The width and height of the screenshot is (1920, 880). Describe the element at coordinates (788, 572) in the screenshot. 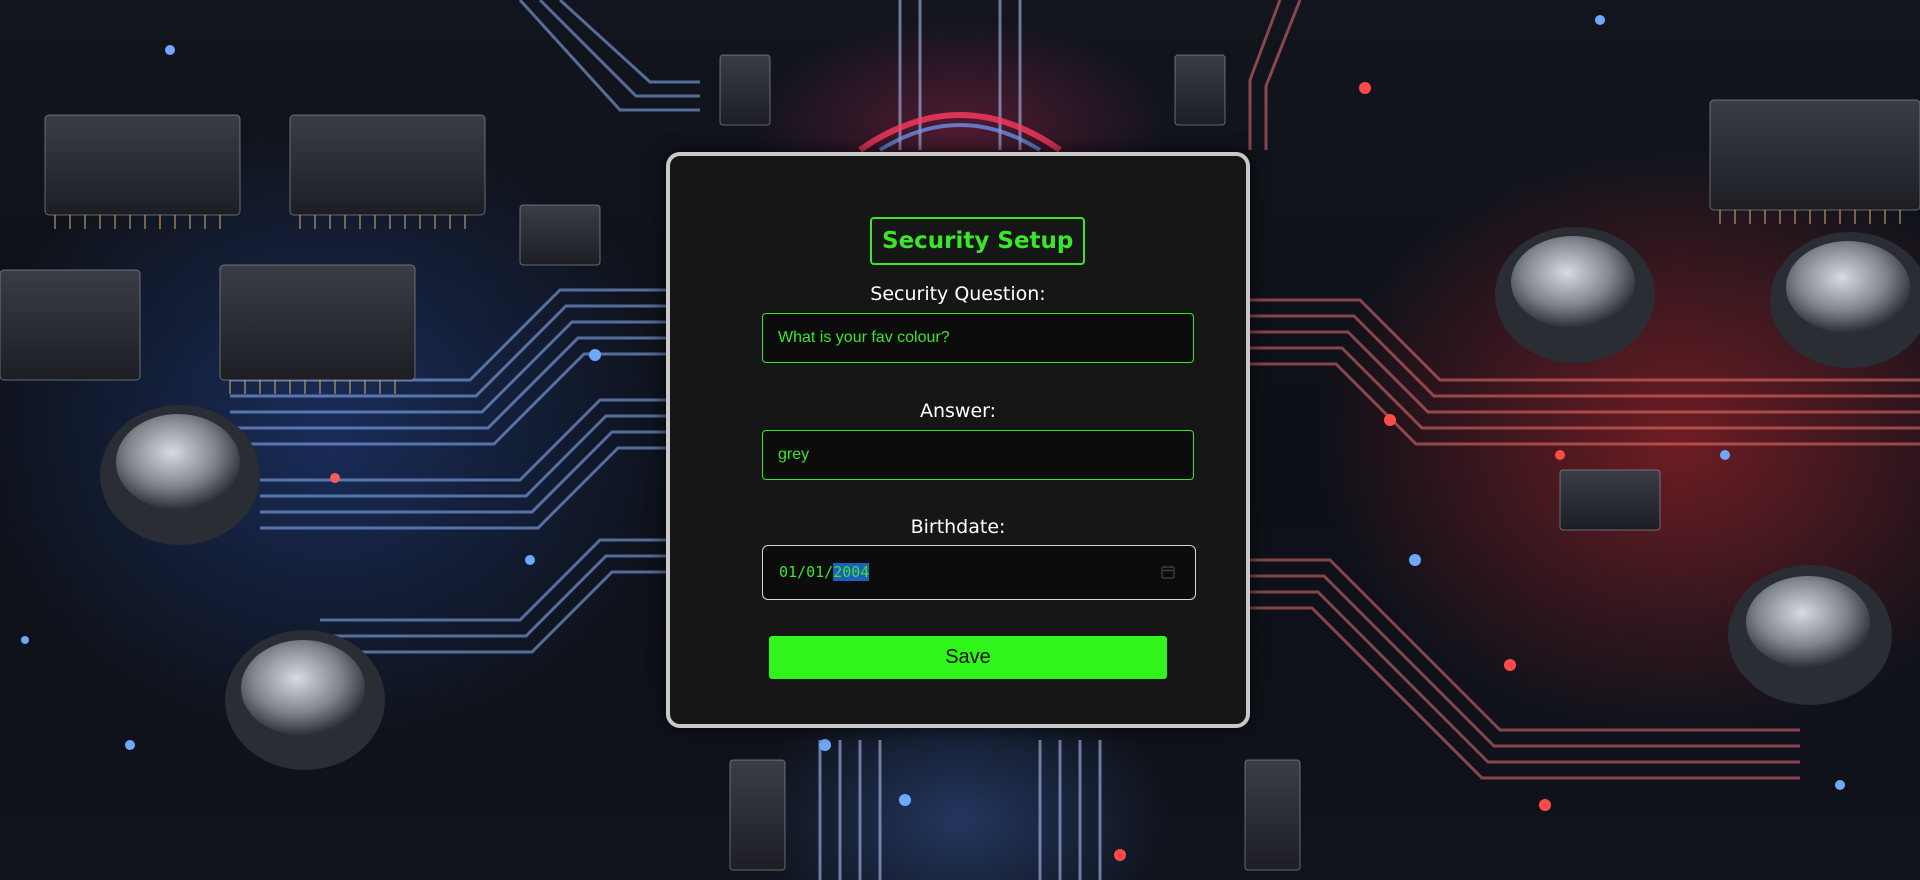

I see `birthdate-month: 01` at that location.